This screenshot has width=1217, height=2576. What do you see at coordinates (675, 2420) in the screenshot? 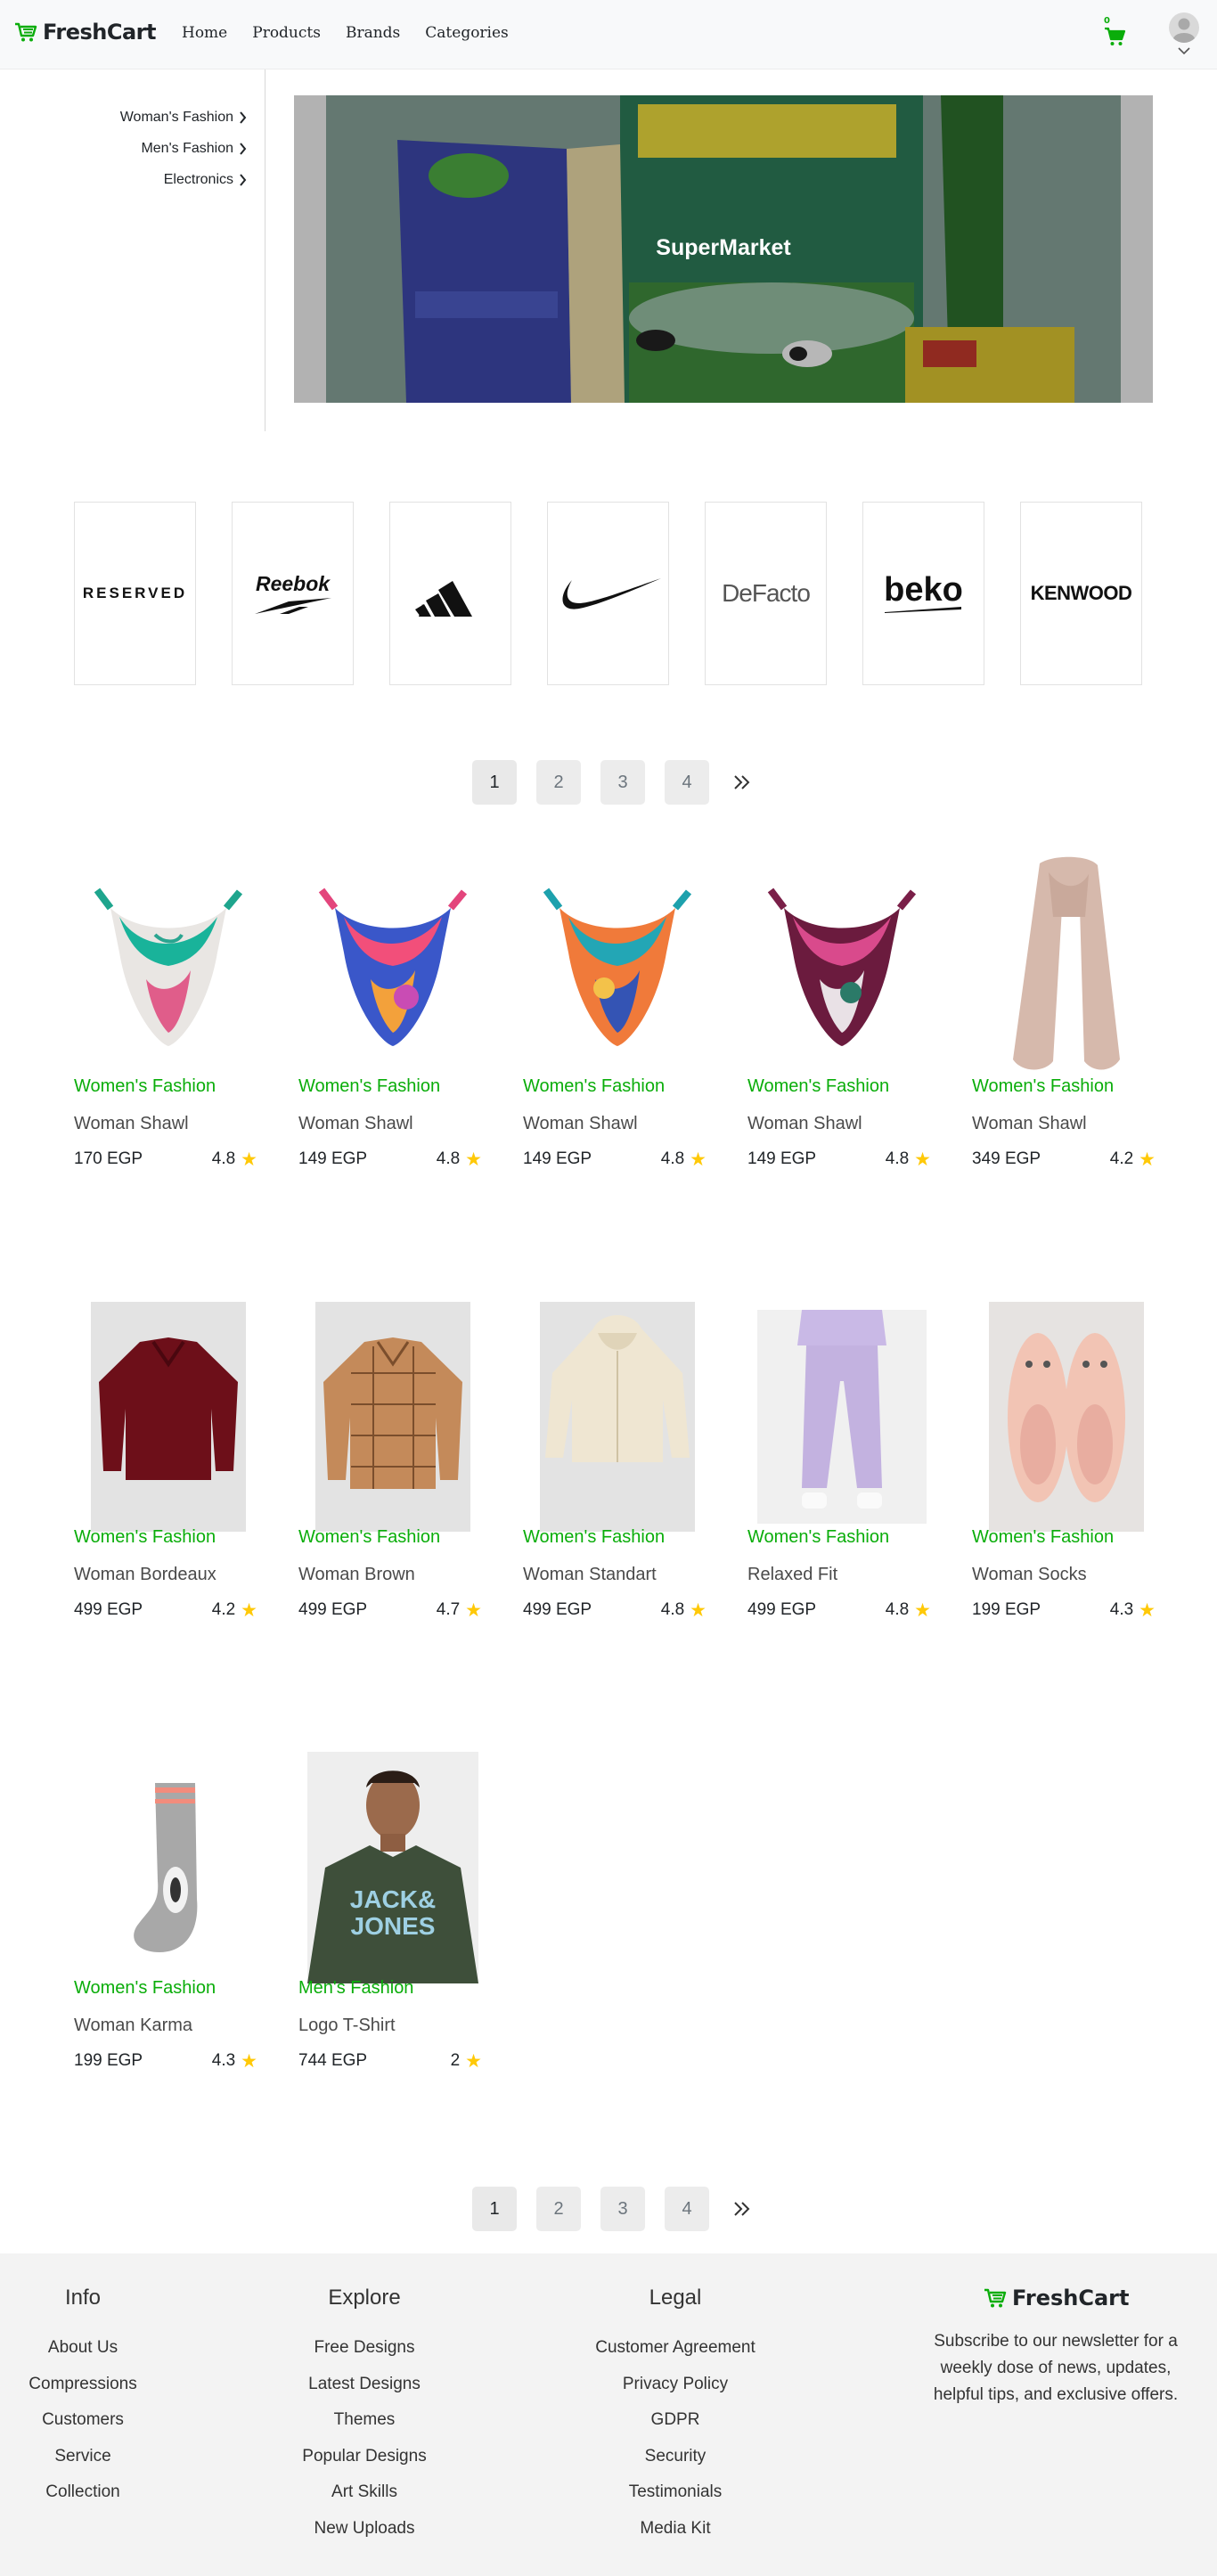
I see `footer-link: GDPR` at bounding box center [675, 2420].